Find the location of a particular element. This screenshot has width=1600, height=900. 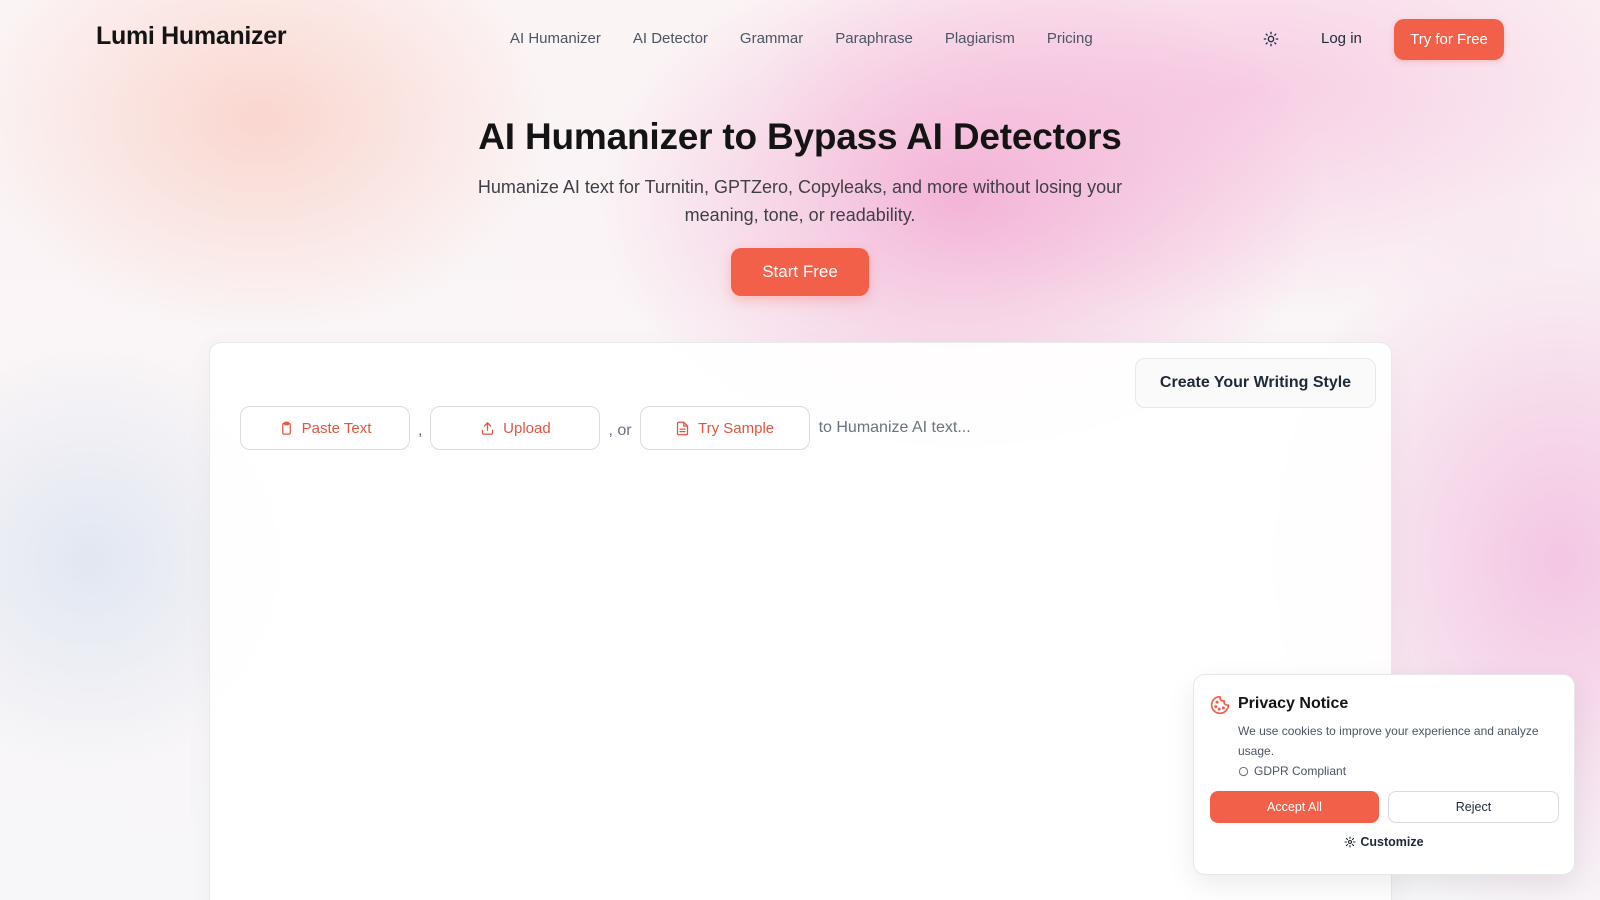

paste-text-label: Paste Text is located at coordinates (336, 428).